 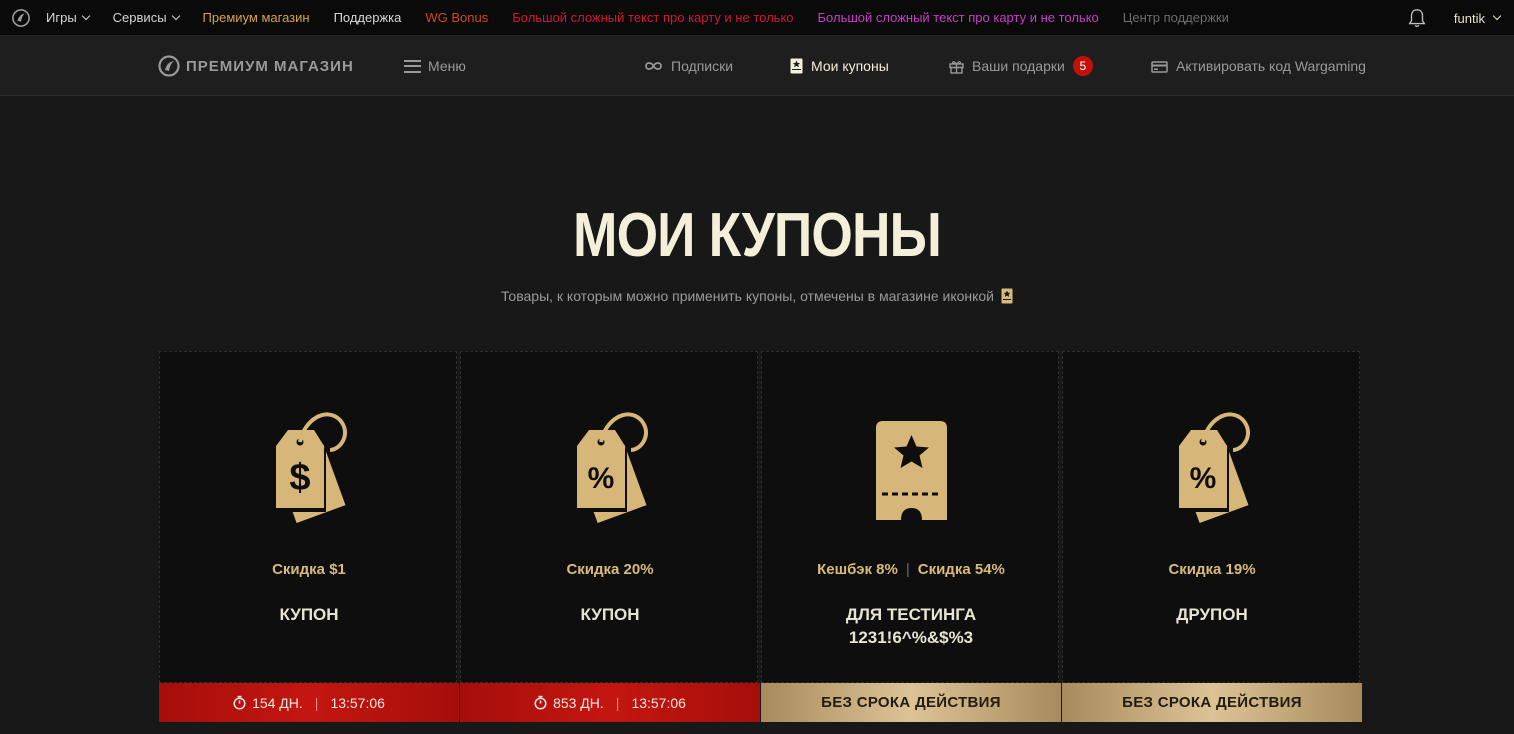 I want to click on gifts-count-badge: 5, so click(x=1082, y=66).